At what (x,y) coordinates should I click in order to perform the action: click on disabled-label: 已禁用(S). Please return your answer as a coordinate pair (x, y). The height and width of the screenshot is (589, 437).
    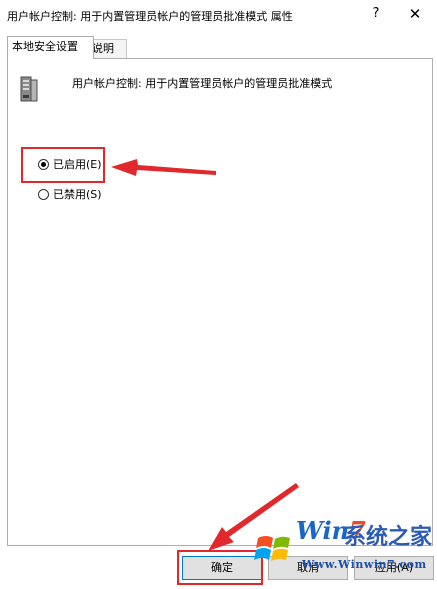
    Looking at the image, I should click on (77, 194).